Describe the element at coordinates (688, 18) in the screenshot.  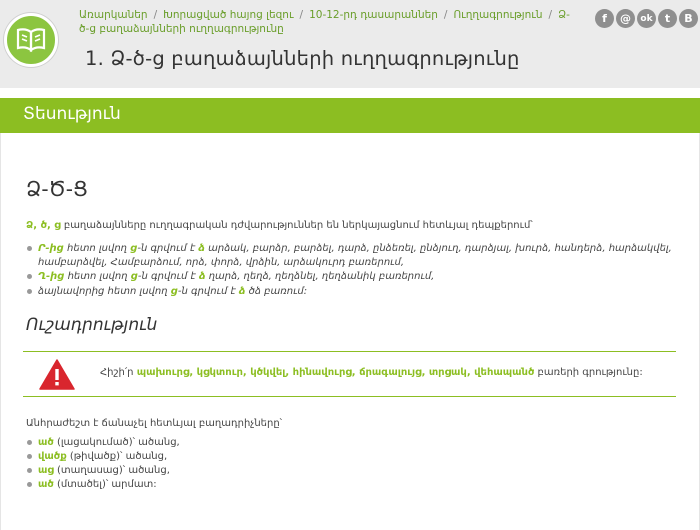
I see `vk-icon: B` at that location.